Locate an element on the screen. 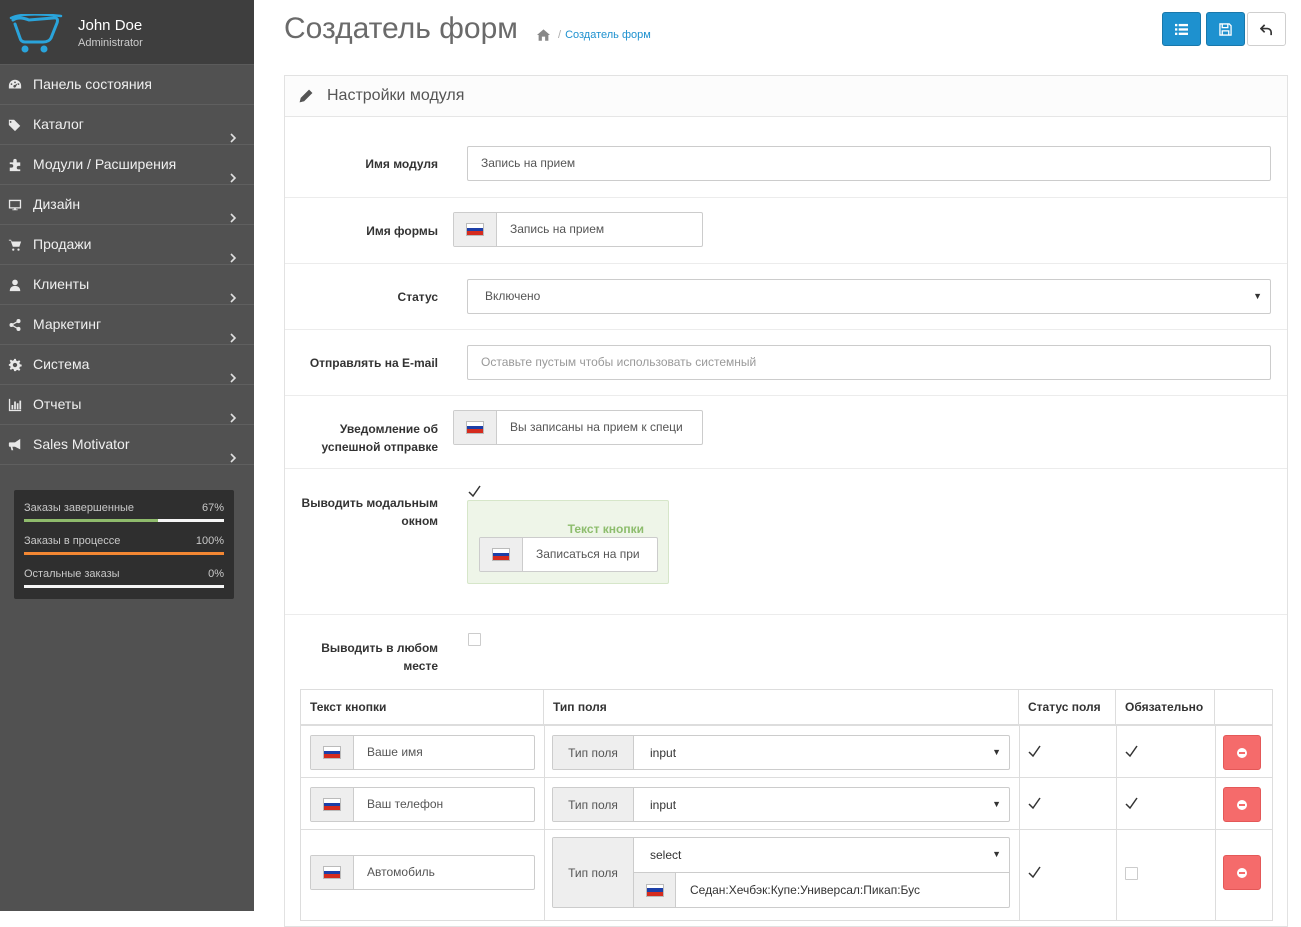 This screenshot has width=1301, height=927. puzzle-icon is located at coordinates (15, 164).